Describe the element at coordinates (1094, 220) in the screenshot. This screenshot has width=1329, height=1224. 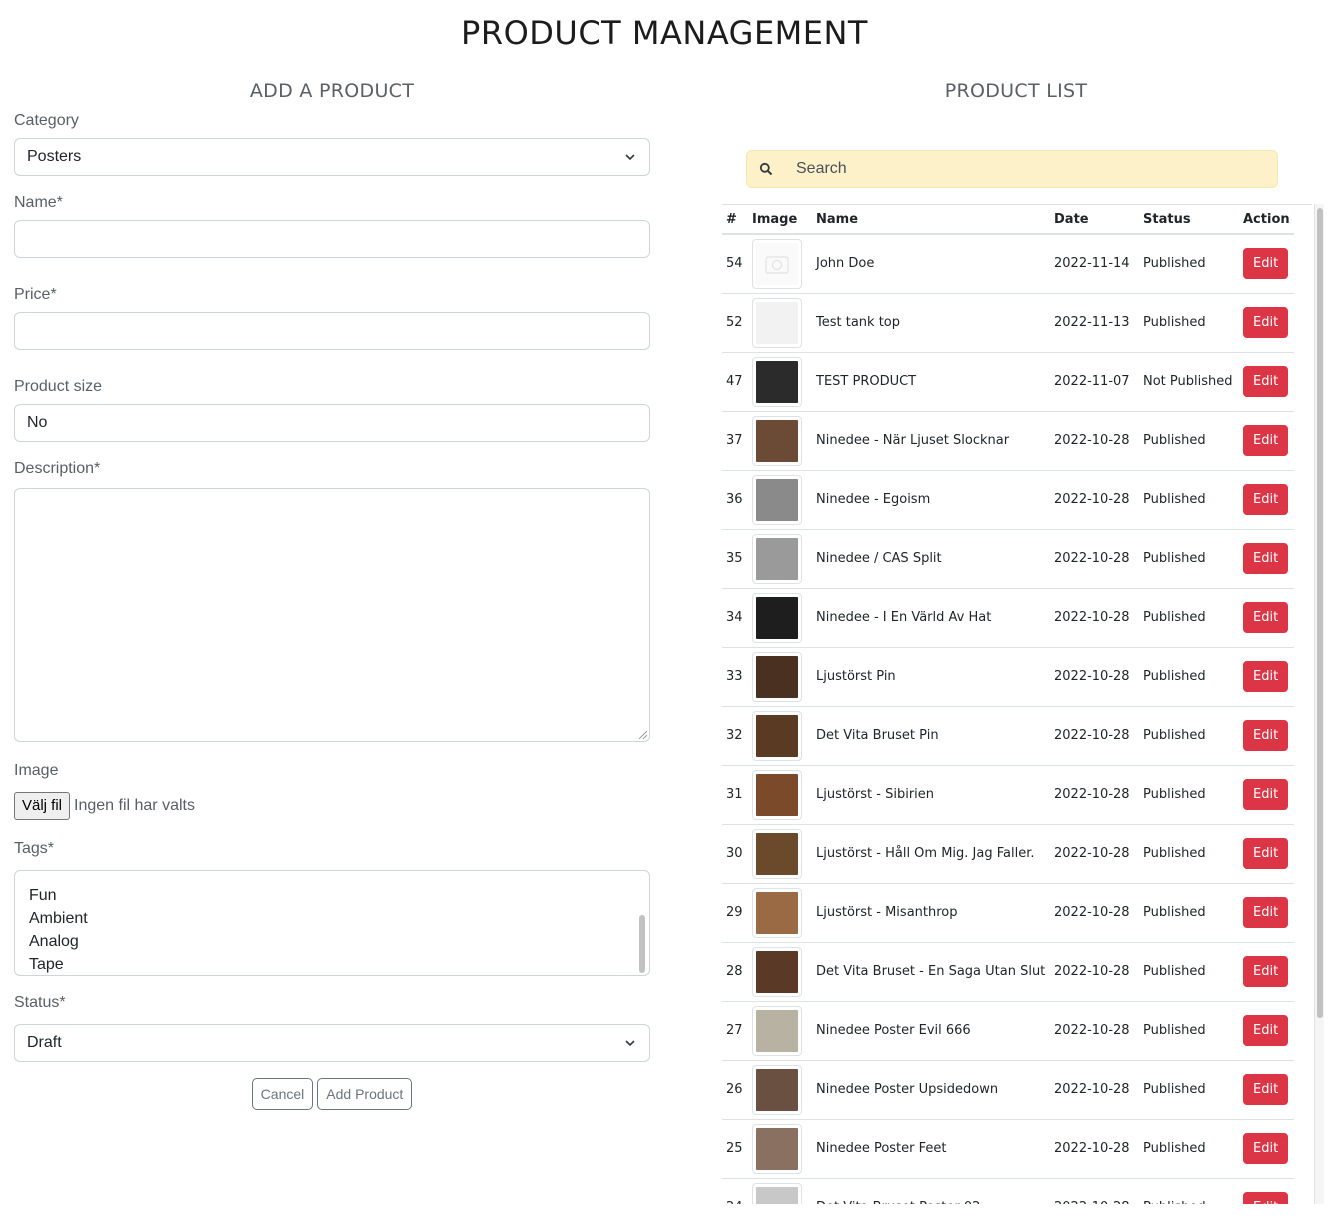
I see `header-date: Date` at that location.